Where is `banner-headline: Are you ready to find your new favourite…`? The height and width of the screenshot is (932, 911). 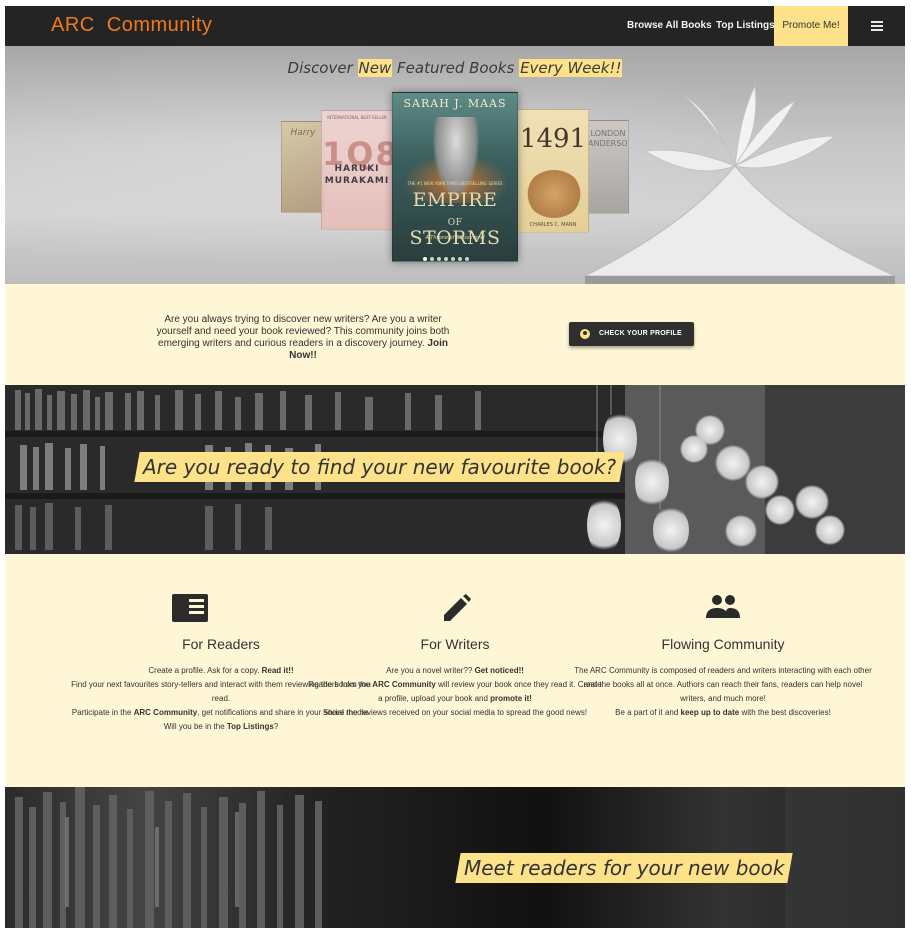 banner-headline: Are you ready to find your new favourite… is located at coordinates (379, 467).